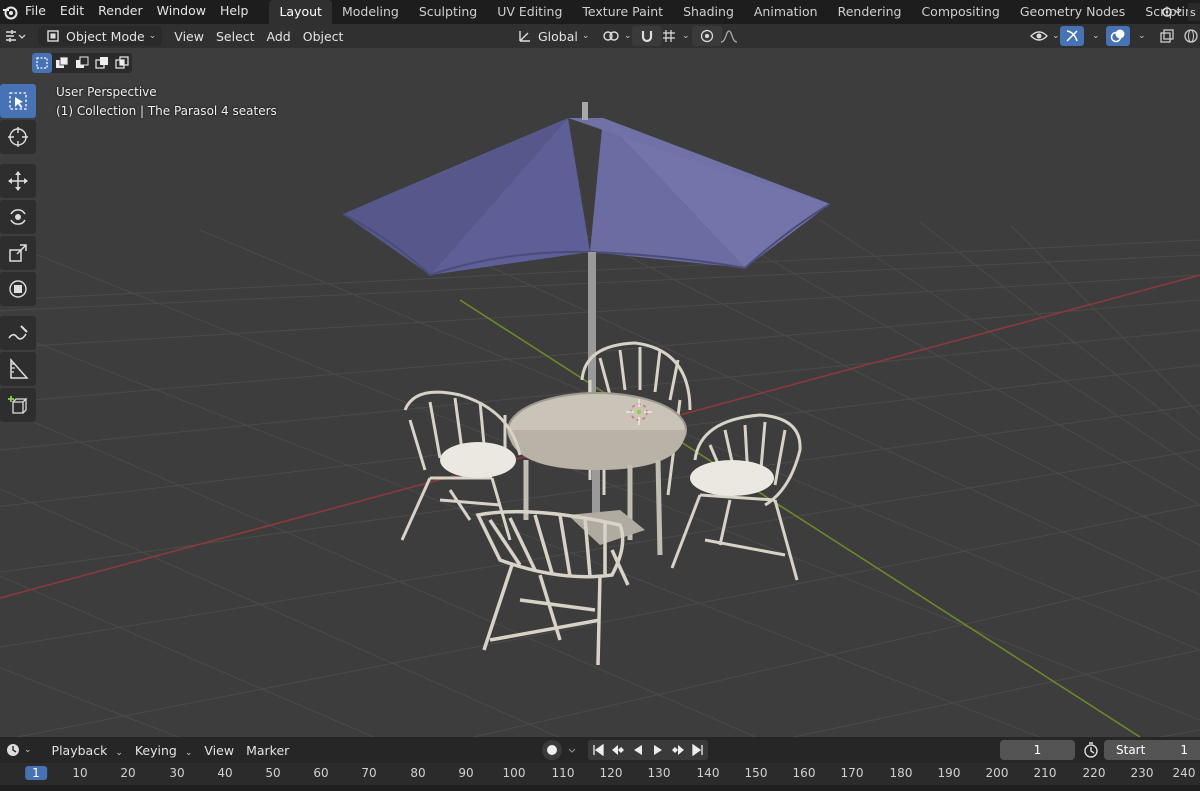 The image size is (1200, 791). Describe the element at coordinates (225, 773) in the screenshot. I see `ruler-tick: 40` at that location.